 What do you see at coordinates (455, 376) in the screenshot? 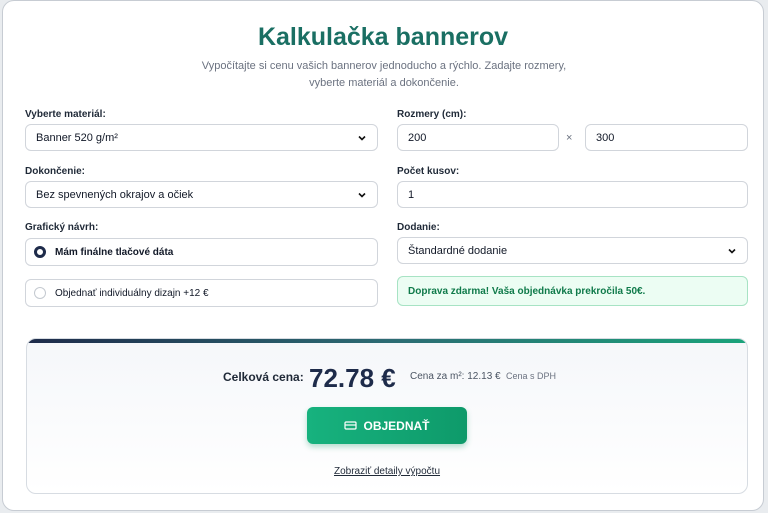
I see `price-per-m2: Cena za m²: 12.13 €` at bounding box center [455, 376].